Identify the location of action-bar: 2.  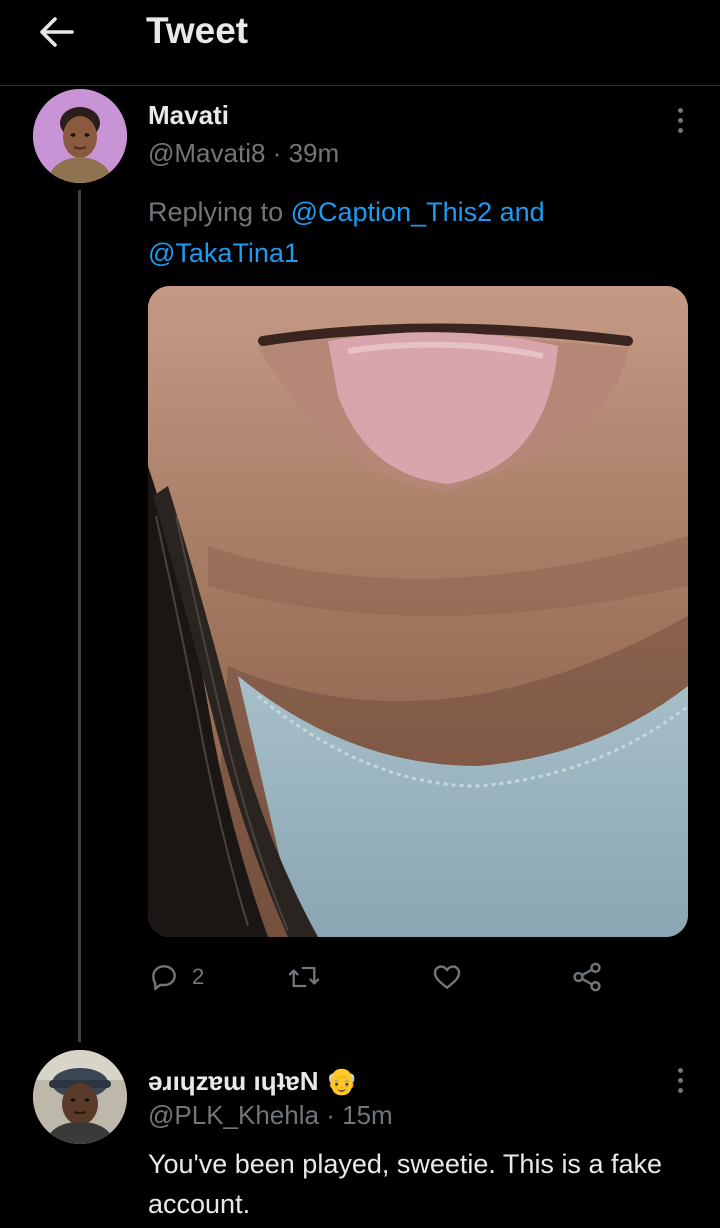
(418, 977).